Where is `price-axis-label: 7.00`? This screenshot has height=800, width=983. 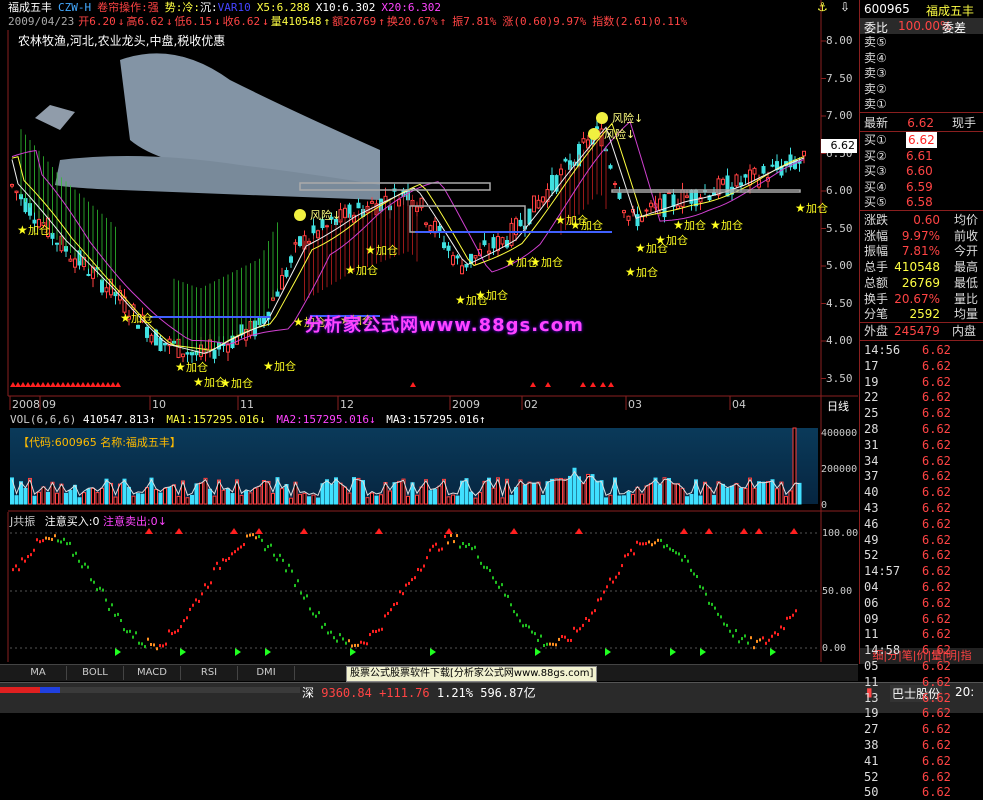
price-axis-label: 7.00 is located at coordinates (839, 115).